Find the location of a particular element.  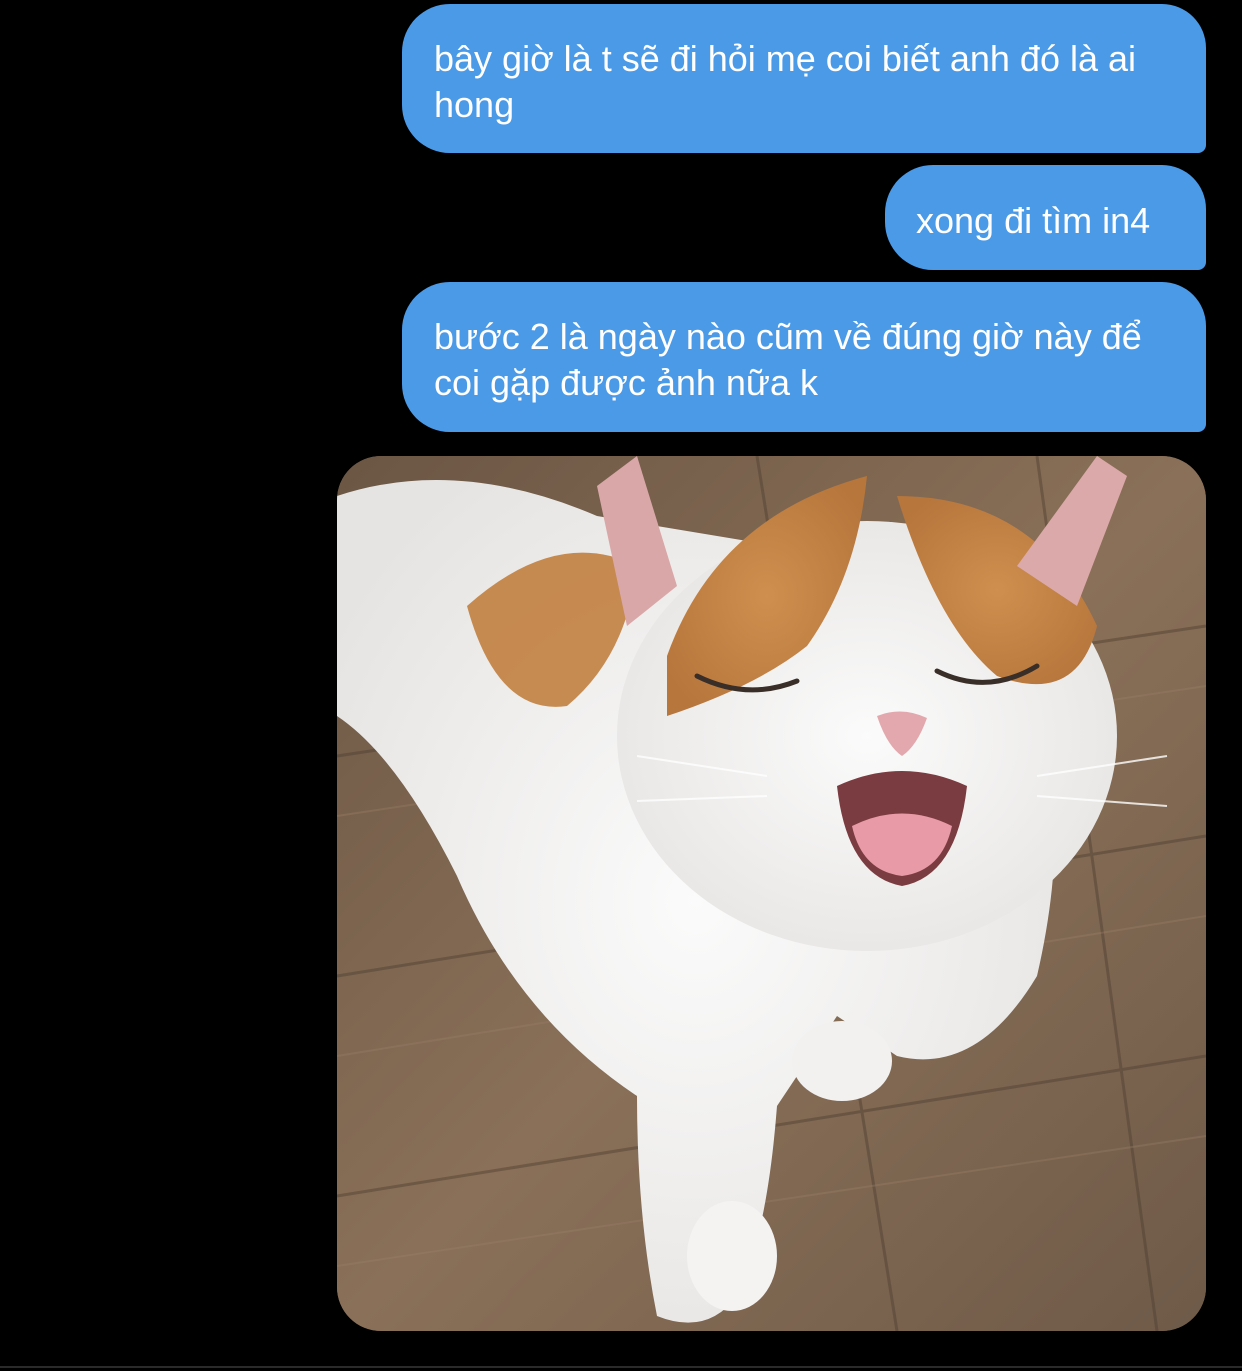

message-bubble-outgoing: xong đi tìm in4 is located at coordinates (1045, 217).